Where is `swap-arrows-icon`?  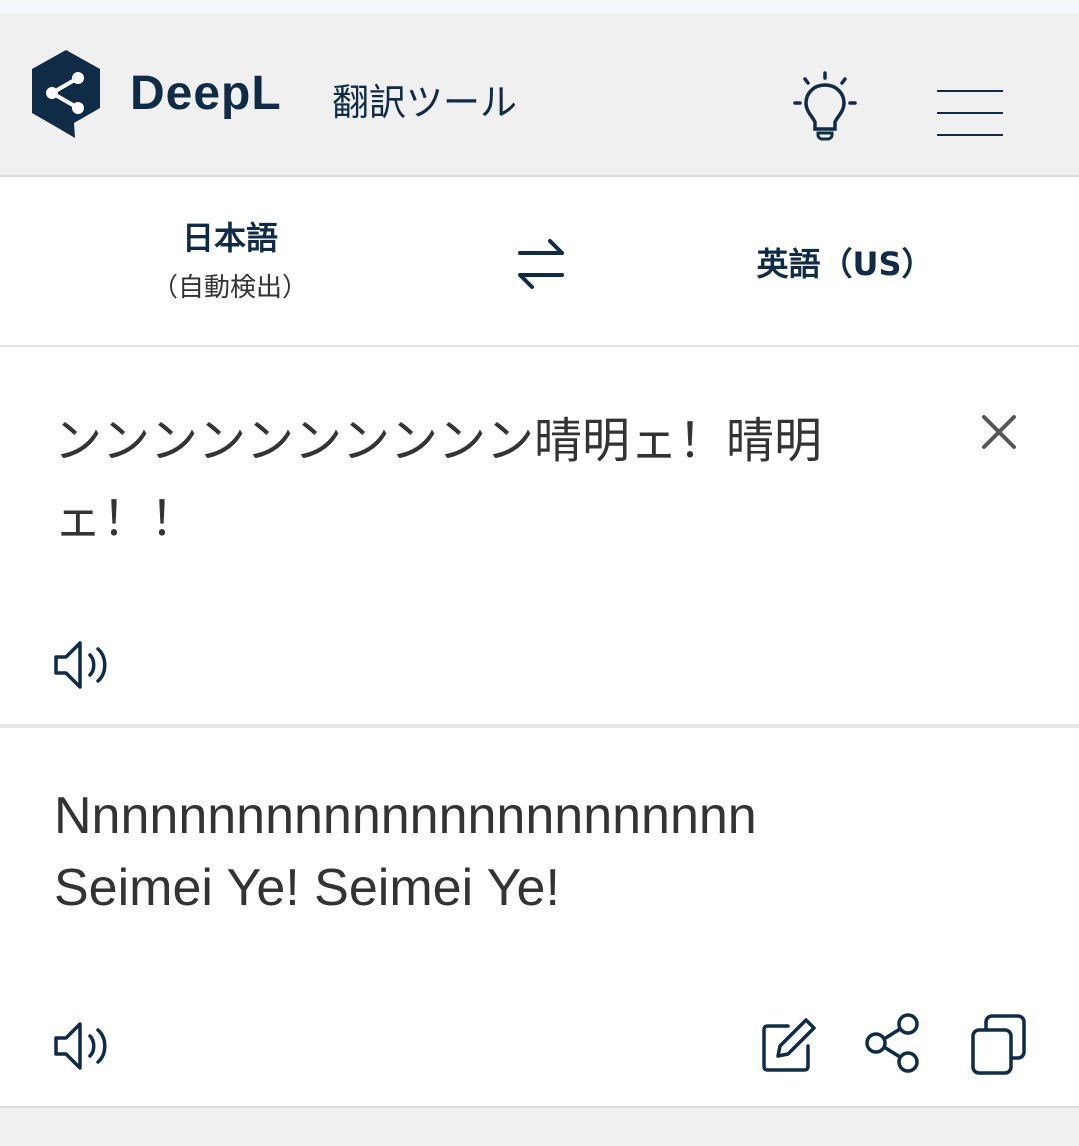
swap-arrows-icon is located at coordinates (541, 264).